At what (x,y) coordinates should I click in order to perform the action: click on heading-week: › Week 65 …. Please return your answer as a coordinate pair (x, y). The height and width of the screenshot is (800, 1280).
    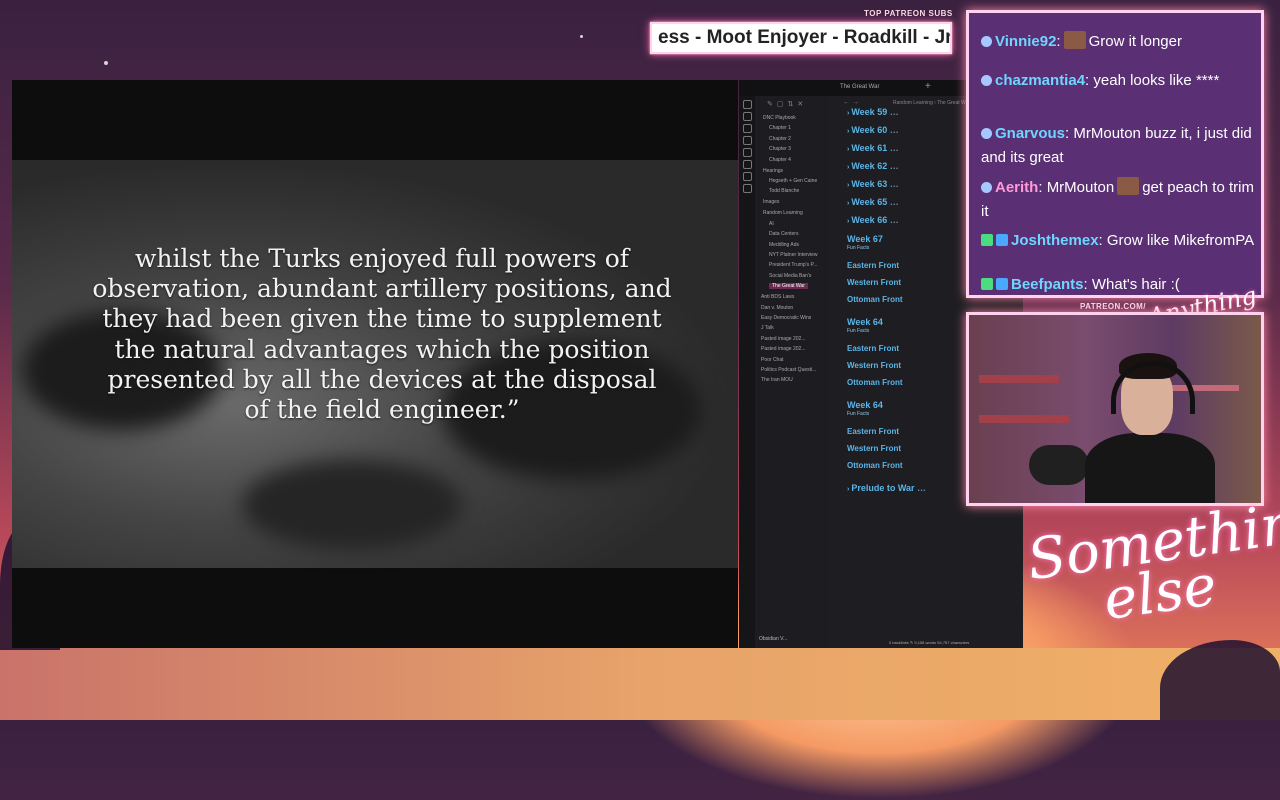
    Looking at the image, I should click on (873, 202).